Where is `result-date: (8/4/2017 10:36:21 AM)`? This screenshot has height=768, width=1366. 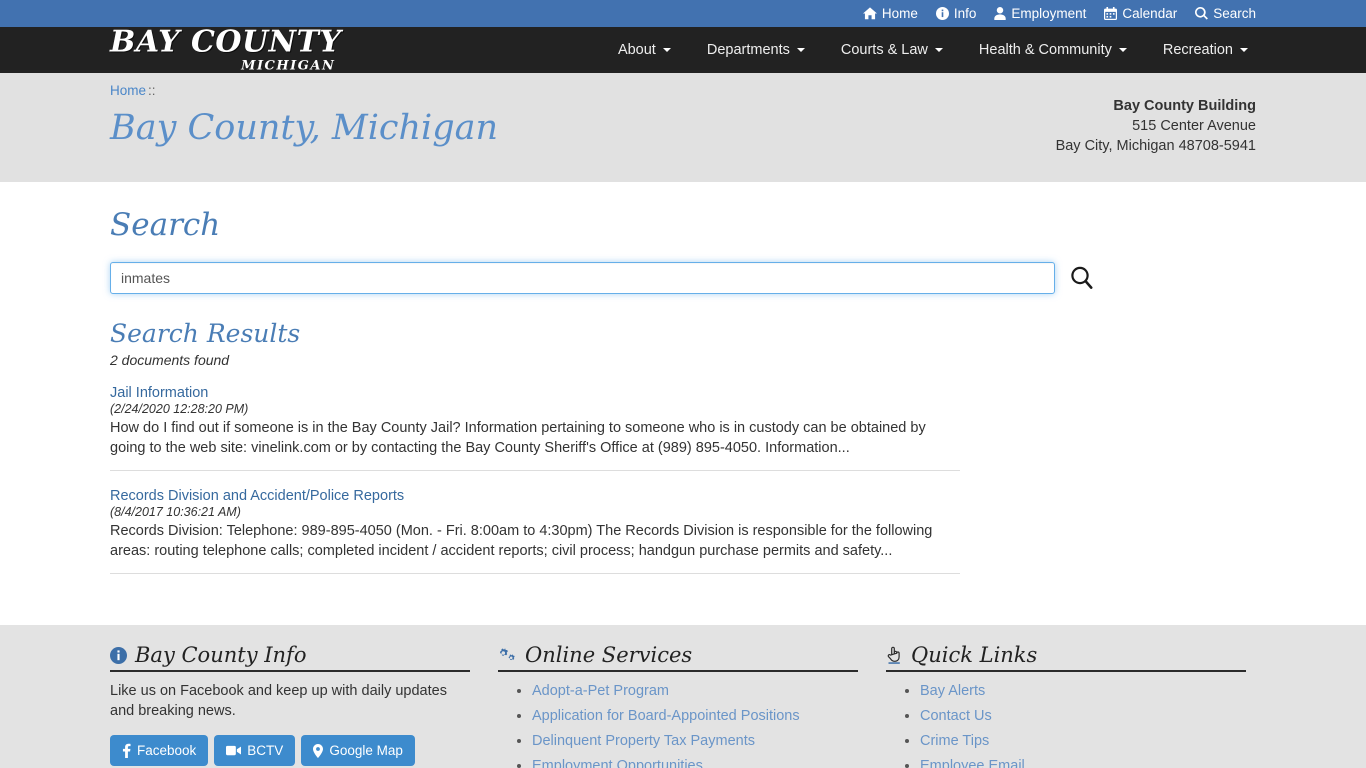 result-date: (8/4/2017 10:36:21 AM) is located at coordinates (175, 512).